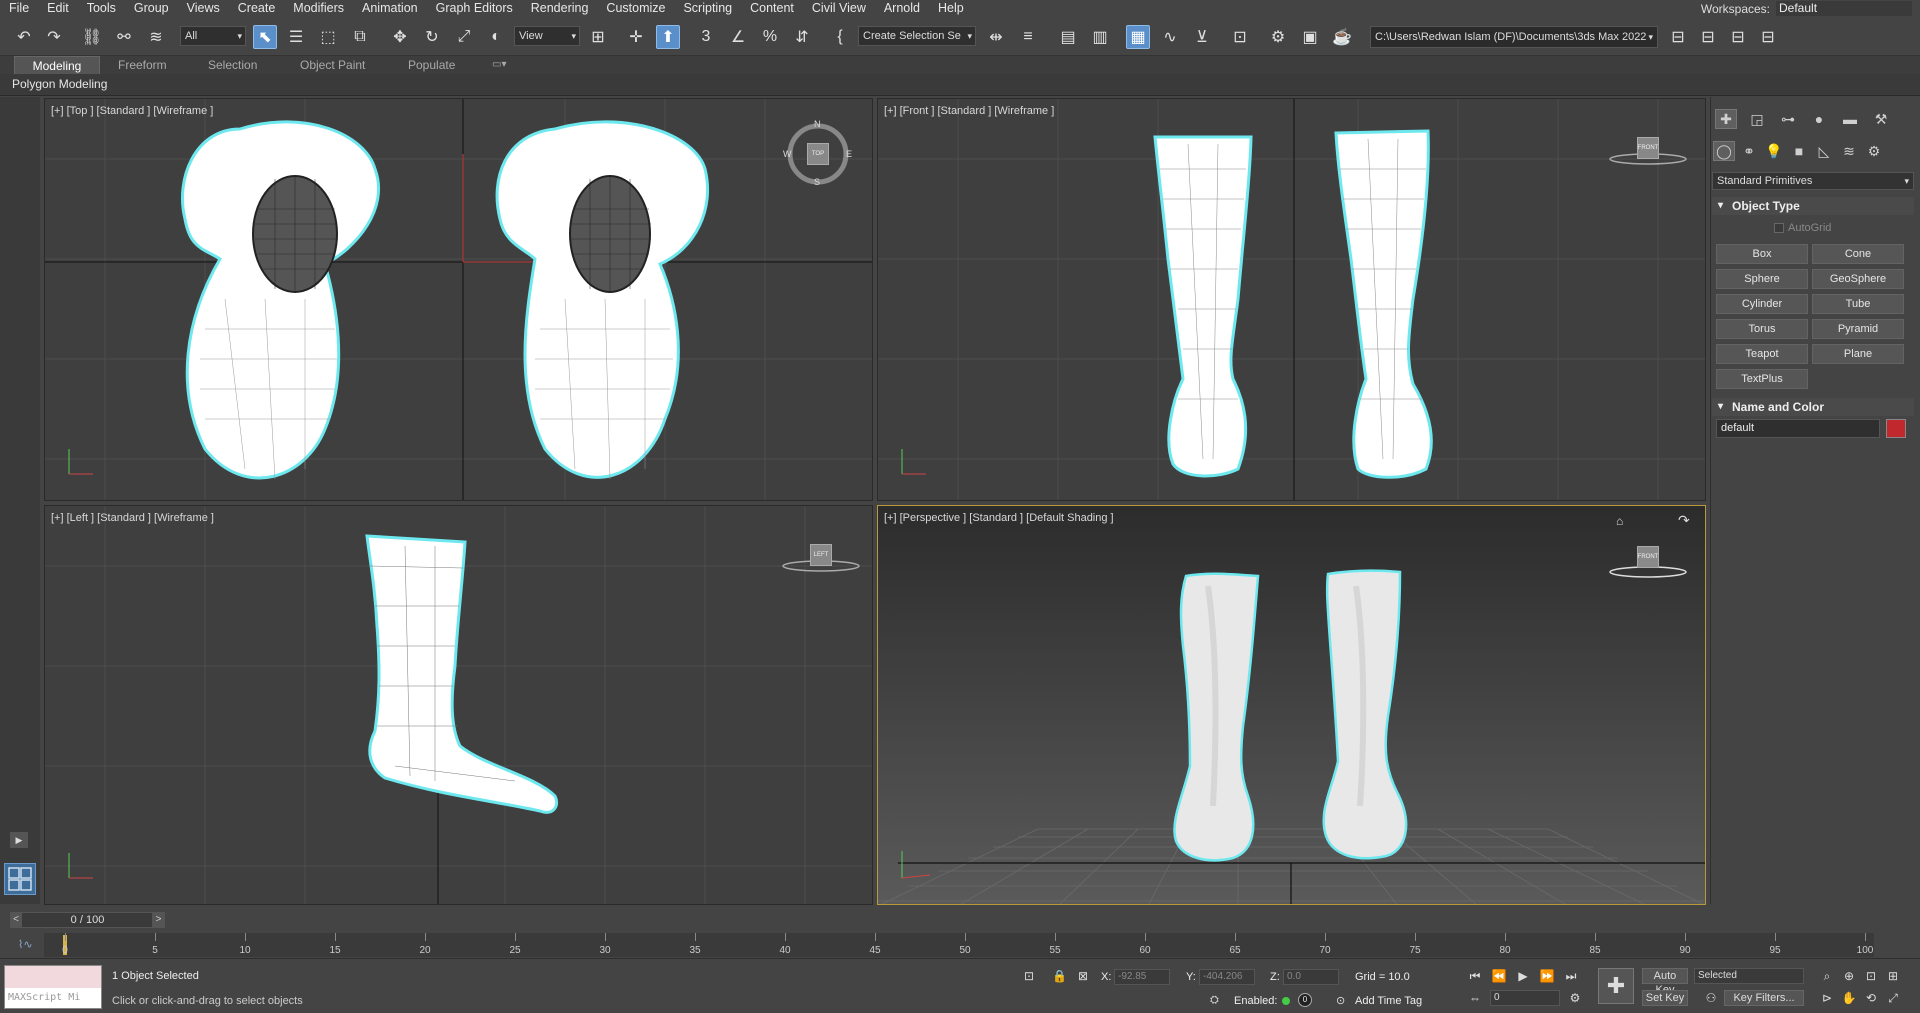 Image resolution: width=1920 pixels, height=1013 pixels. What do you see at coordinates (1874, 151) in the screenshot?
I see `systems-icon: ⚙` at bounding box center [1874, 151].